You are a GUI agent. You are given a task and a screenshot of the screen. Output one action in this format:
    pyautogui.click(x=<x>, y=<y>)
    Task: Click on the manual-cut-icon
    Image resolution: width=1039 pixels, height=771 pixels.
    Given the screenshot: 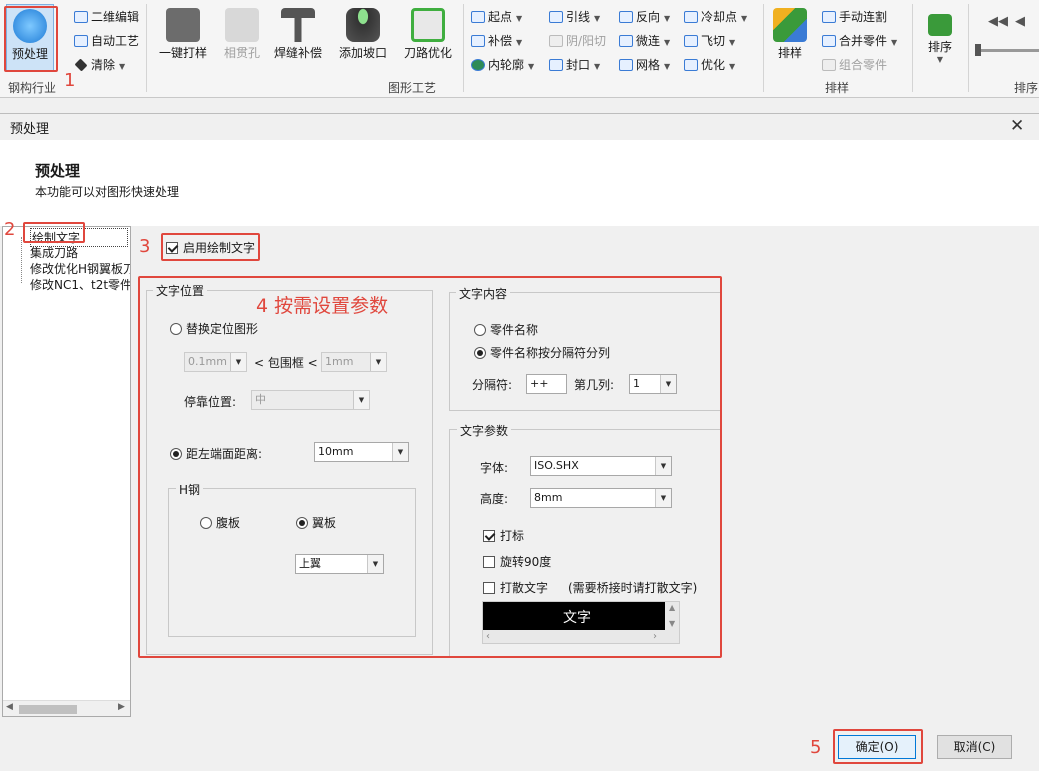 What is the action you would take?
    pyautogui.click(x=829, y=17)
    